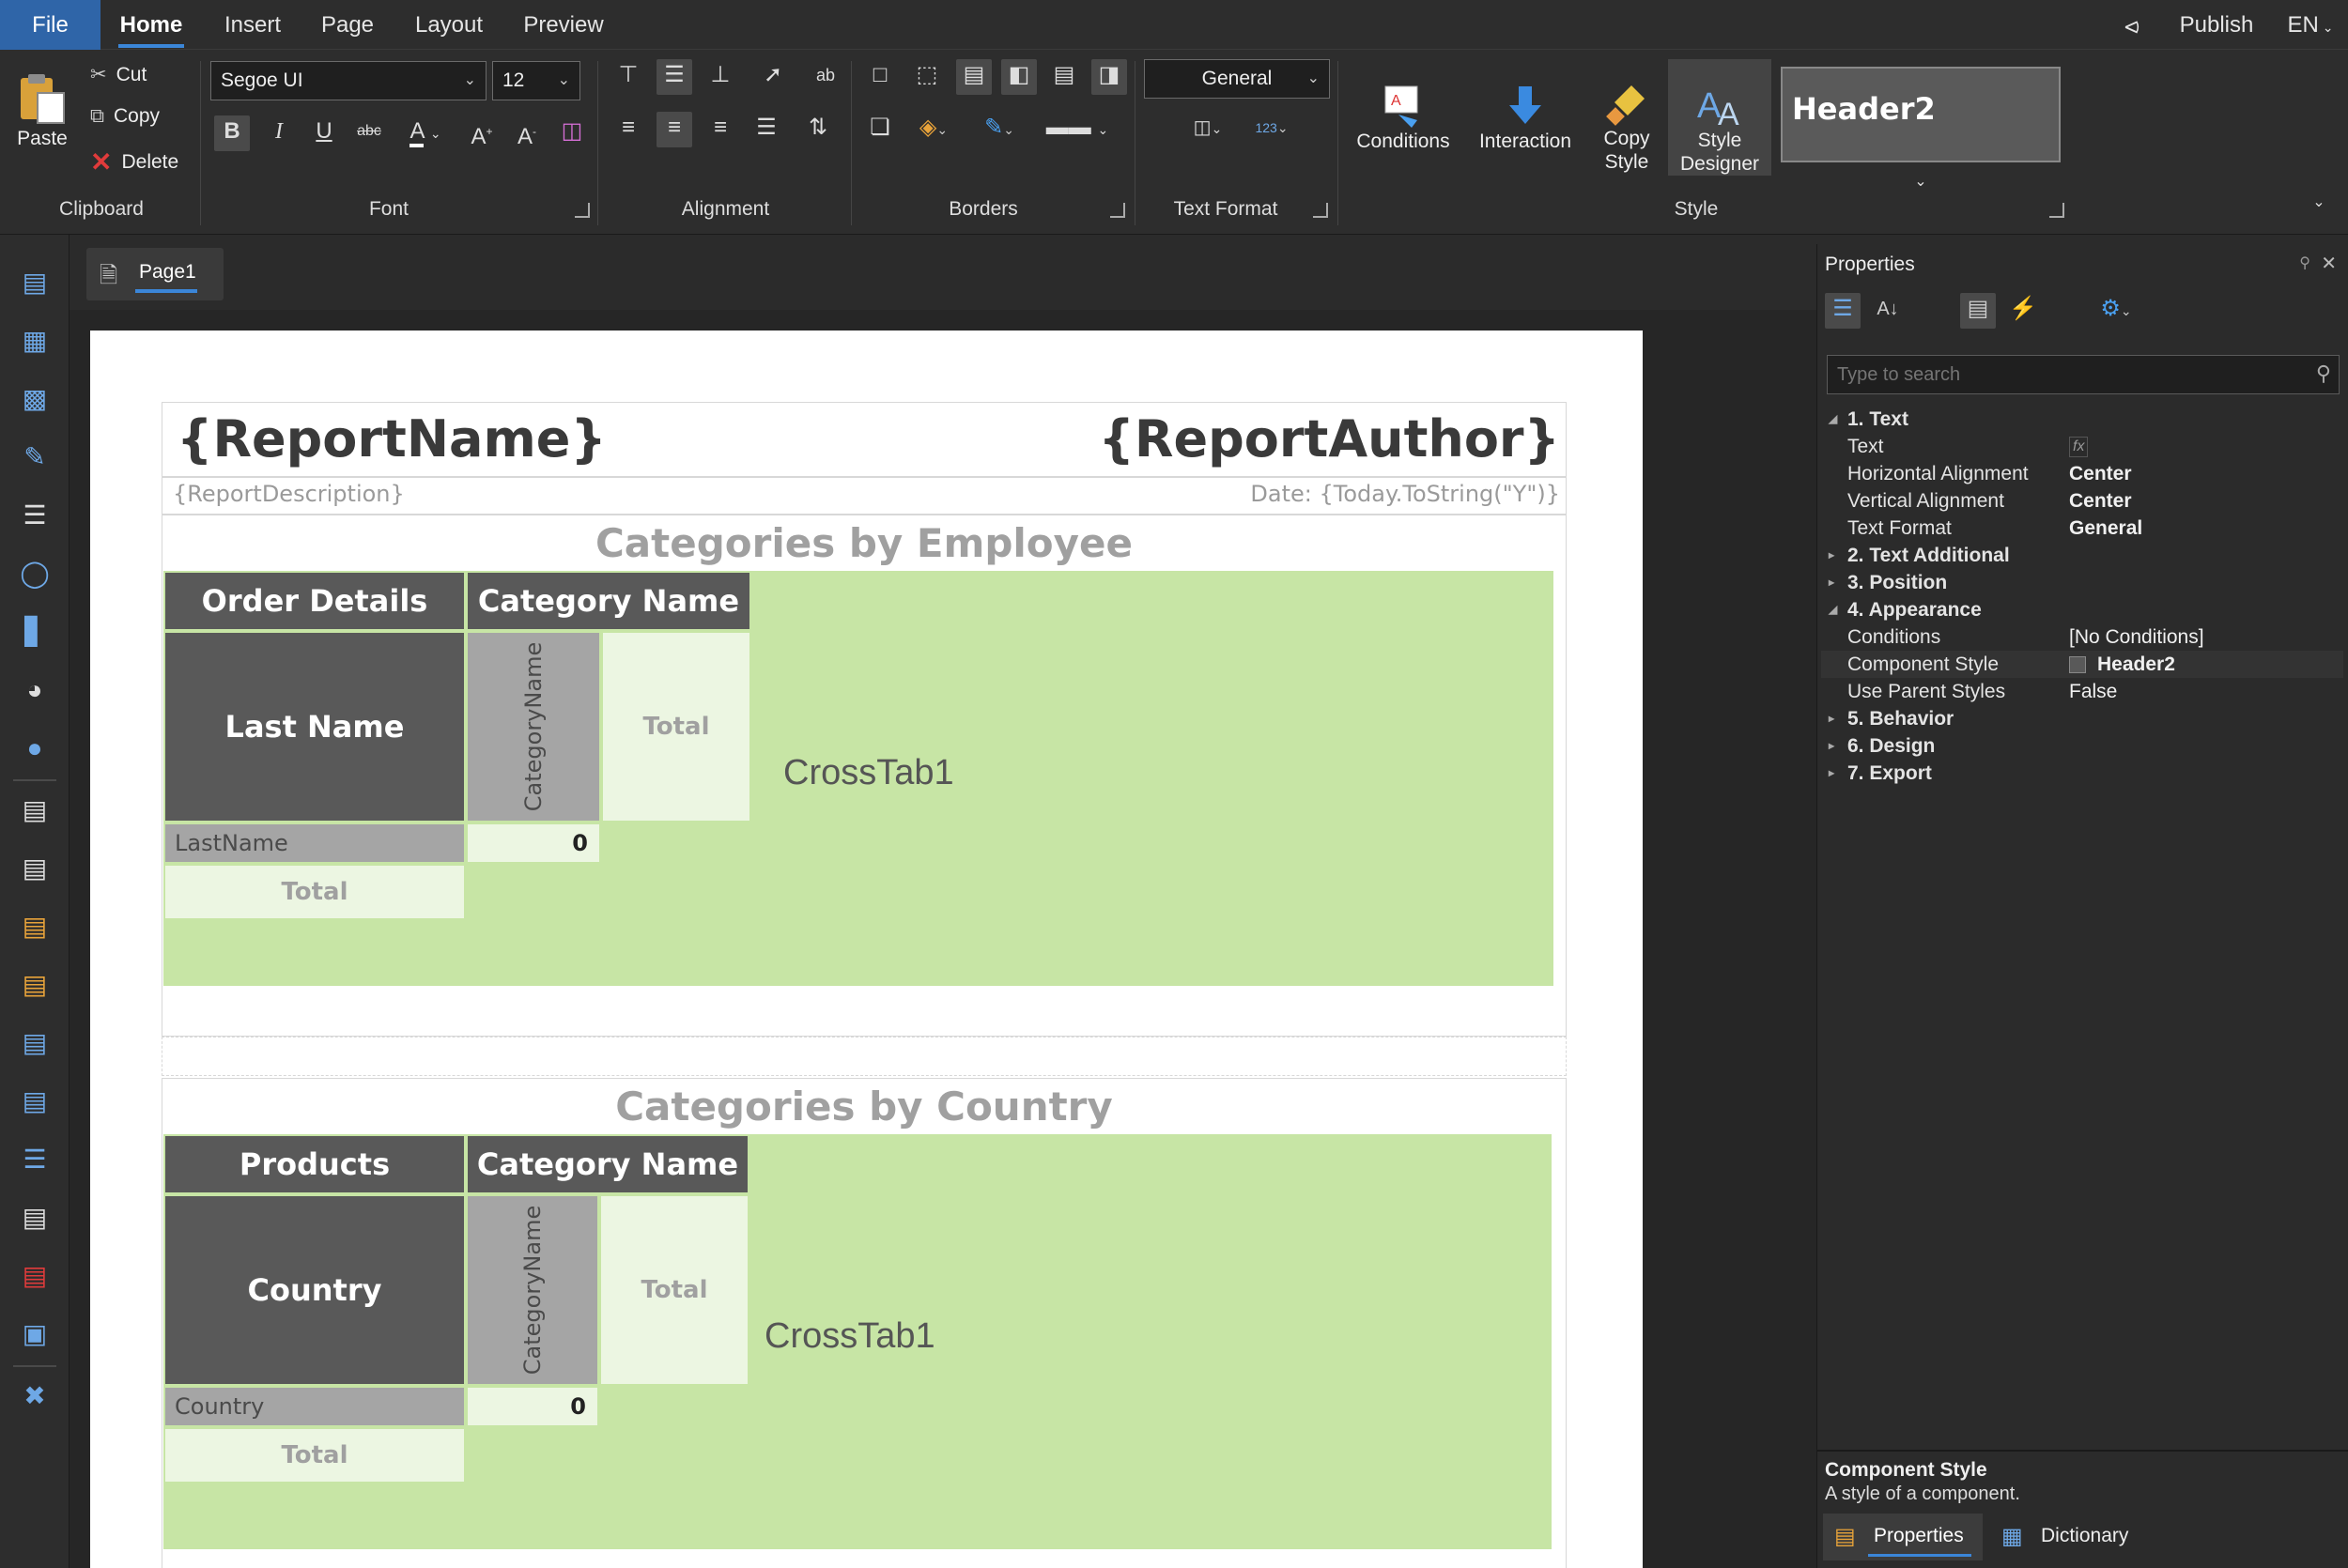 The image size is (2348, 1568). What do you see at coordinates (767, 130) in the screenshot?
I see `align-justify-icon: ☰` at bounding box center [767, 130].